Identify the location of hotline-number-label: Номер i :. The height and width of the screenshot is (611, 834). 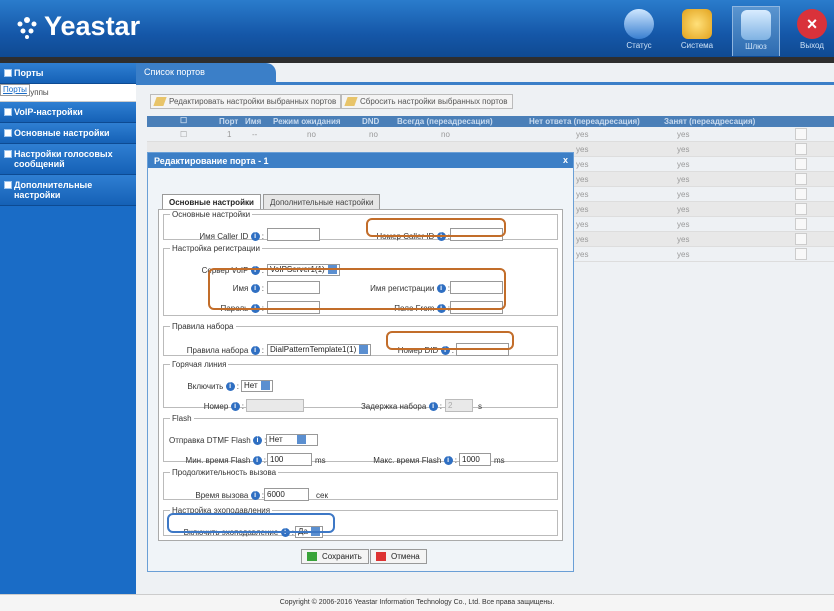
(223, 406).